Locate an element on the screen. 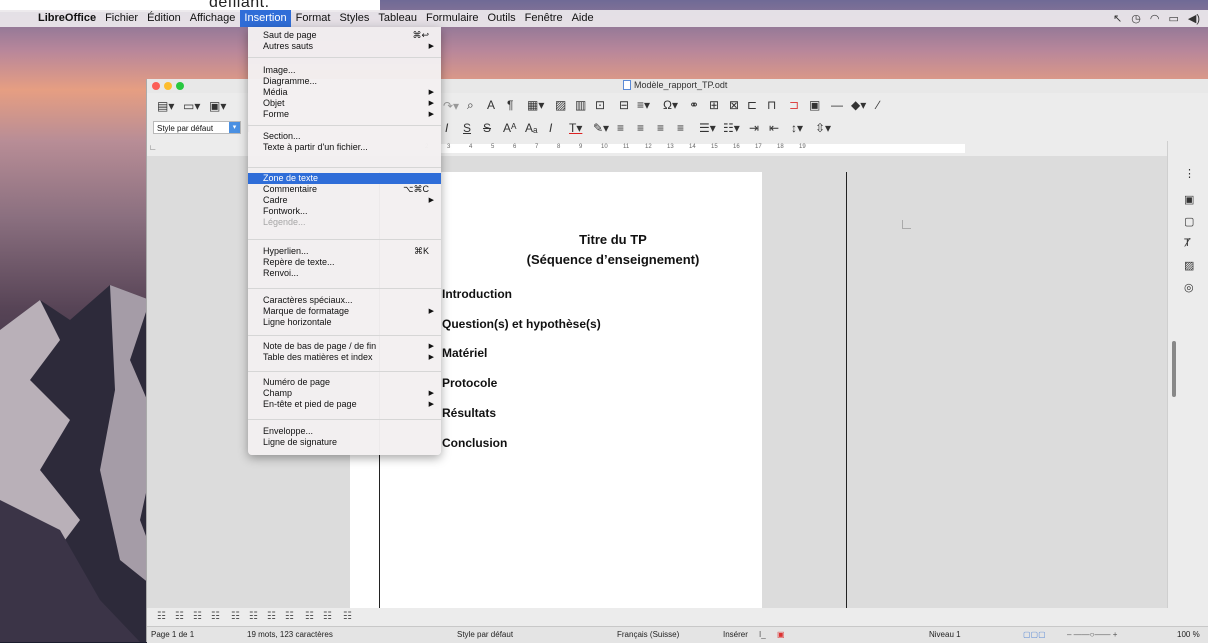  basic-shapes-icon: ◆▾ is located at coordinates (858, 105).